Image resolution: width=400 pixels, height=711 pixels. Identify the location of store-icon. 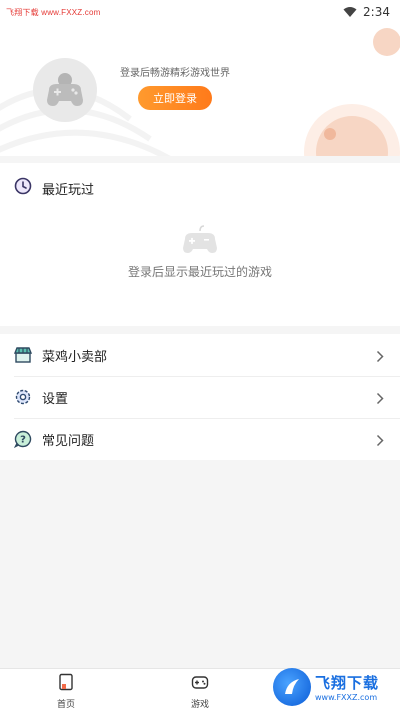
(23, 355).